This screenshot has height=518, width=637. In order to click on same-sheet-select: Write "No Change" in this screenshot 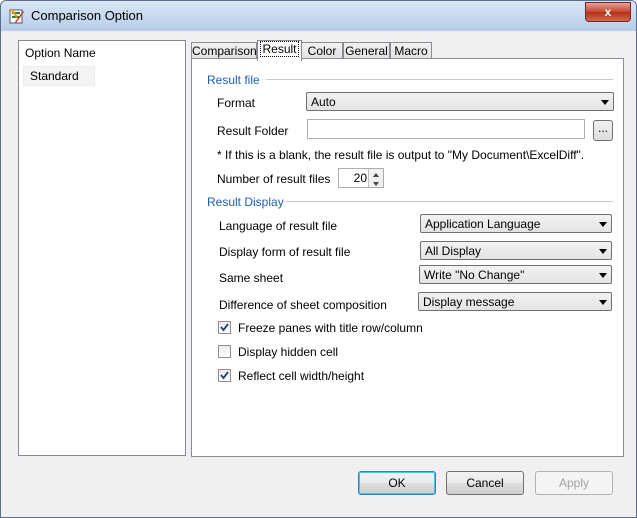, I will do `click(515, 274)`.